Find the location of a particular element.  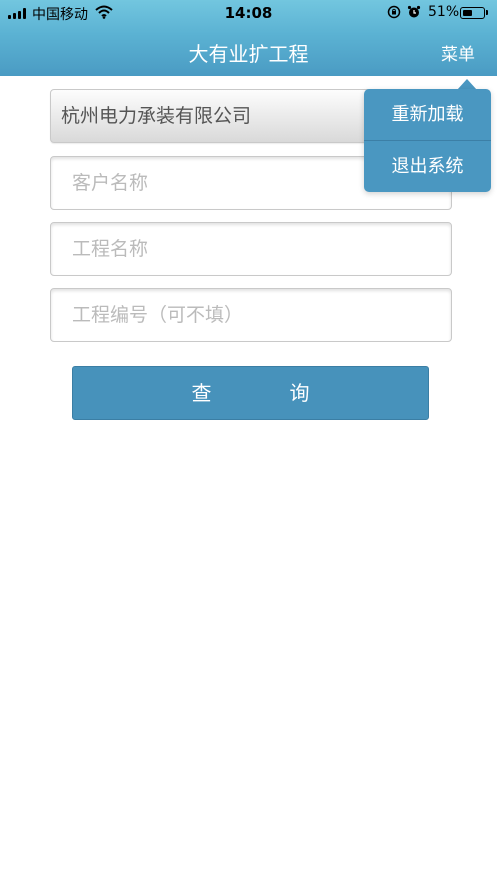

query-button: 查询 is located at coordinates (250, 393).